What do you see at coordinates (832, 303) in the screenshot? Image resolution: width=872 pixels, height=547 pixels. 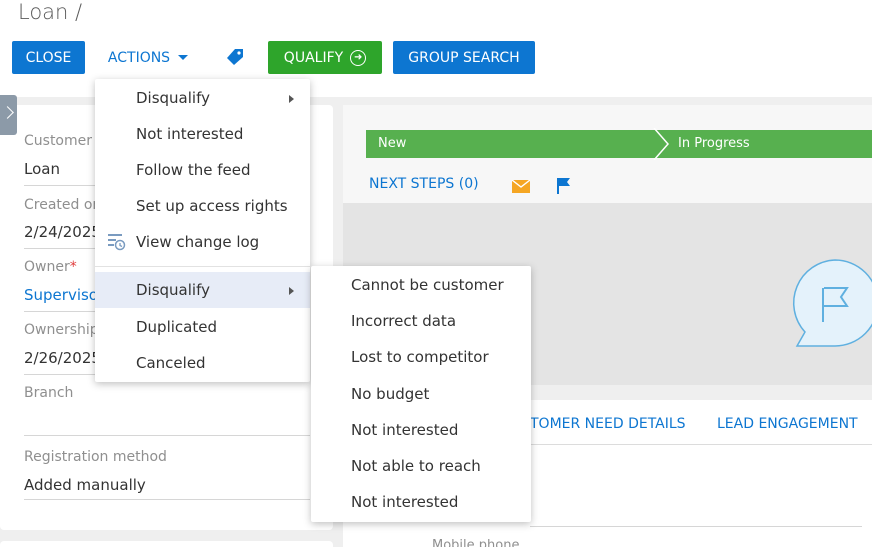 I see `flag-bubble-icon` at bounding box center [832, 303].